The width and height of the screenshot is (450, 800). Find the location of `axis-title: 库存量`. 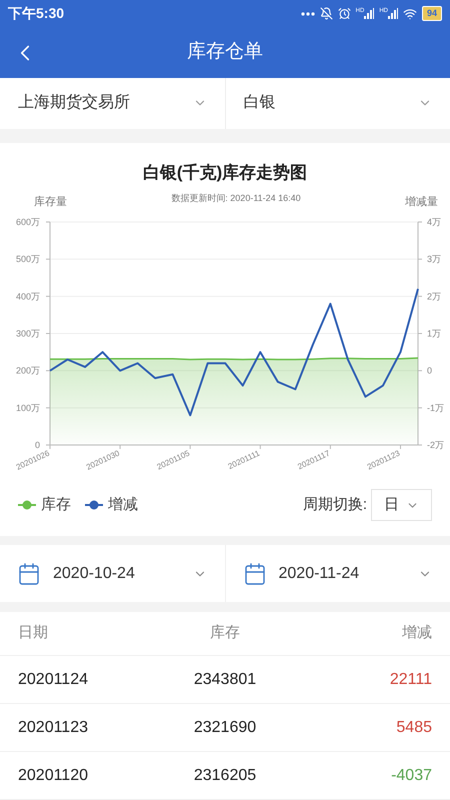

axis-title: 库存量 is located at coordinates (50, 202).